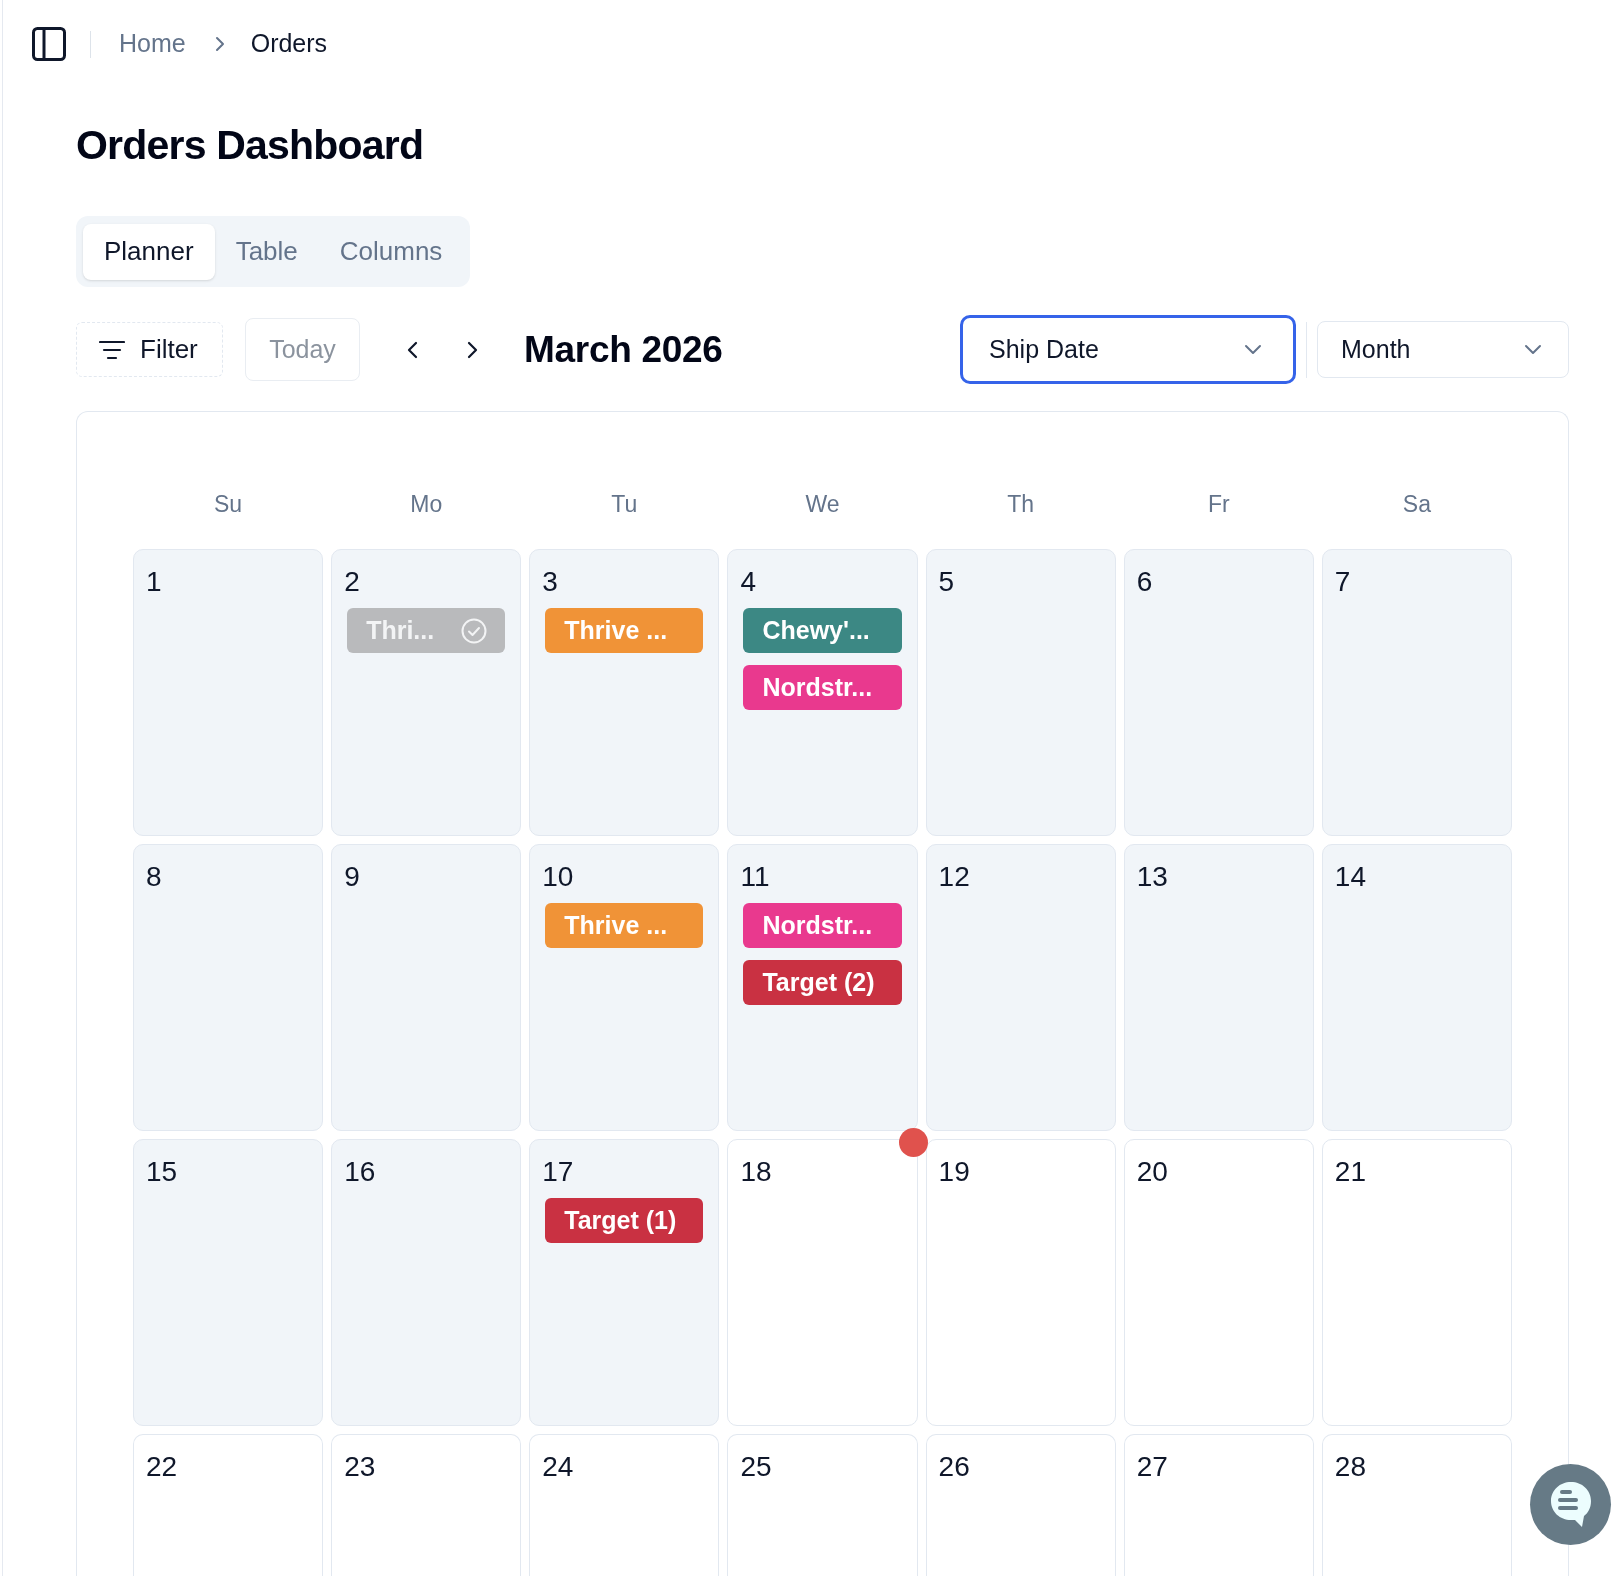  Describe the element at coordinates (228, 1282) in the screenshot. I see `day-cell: 15` at that location.